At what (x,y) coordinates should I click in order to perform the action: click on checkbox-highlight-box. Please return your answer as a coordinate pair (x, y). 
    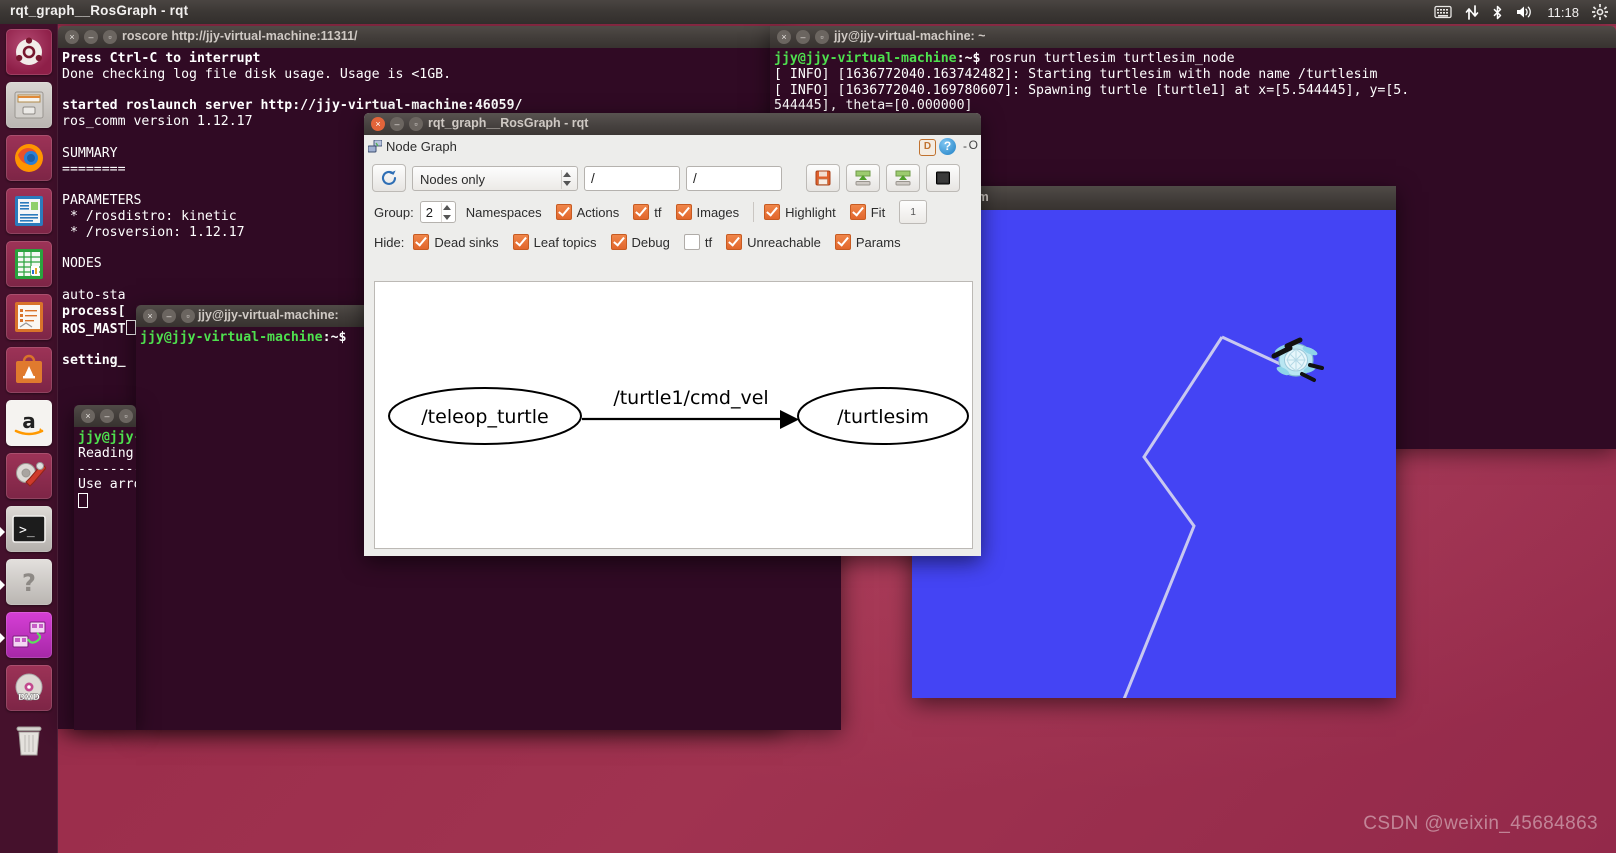
    Looking at the image, I should click on (772, 212).